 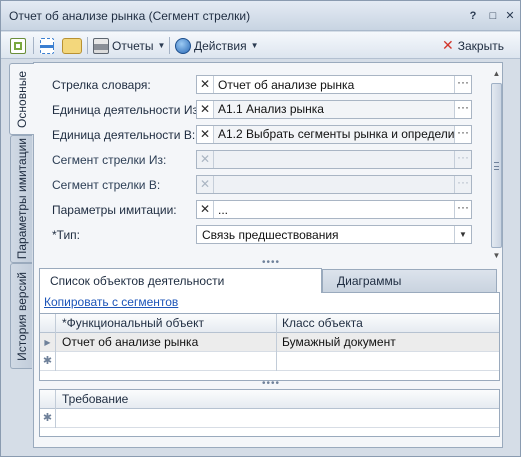 I want to click on refresh-button, so click(x=18, y=45).